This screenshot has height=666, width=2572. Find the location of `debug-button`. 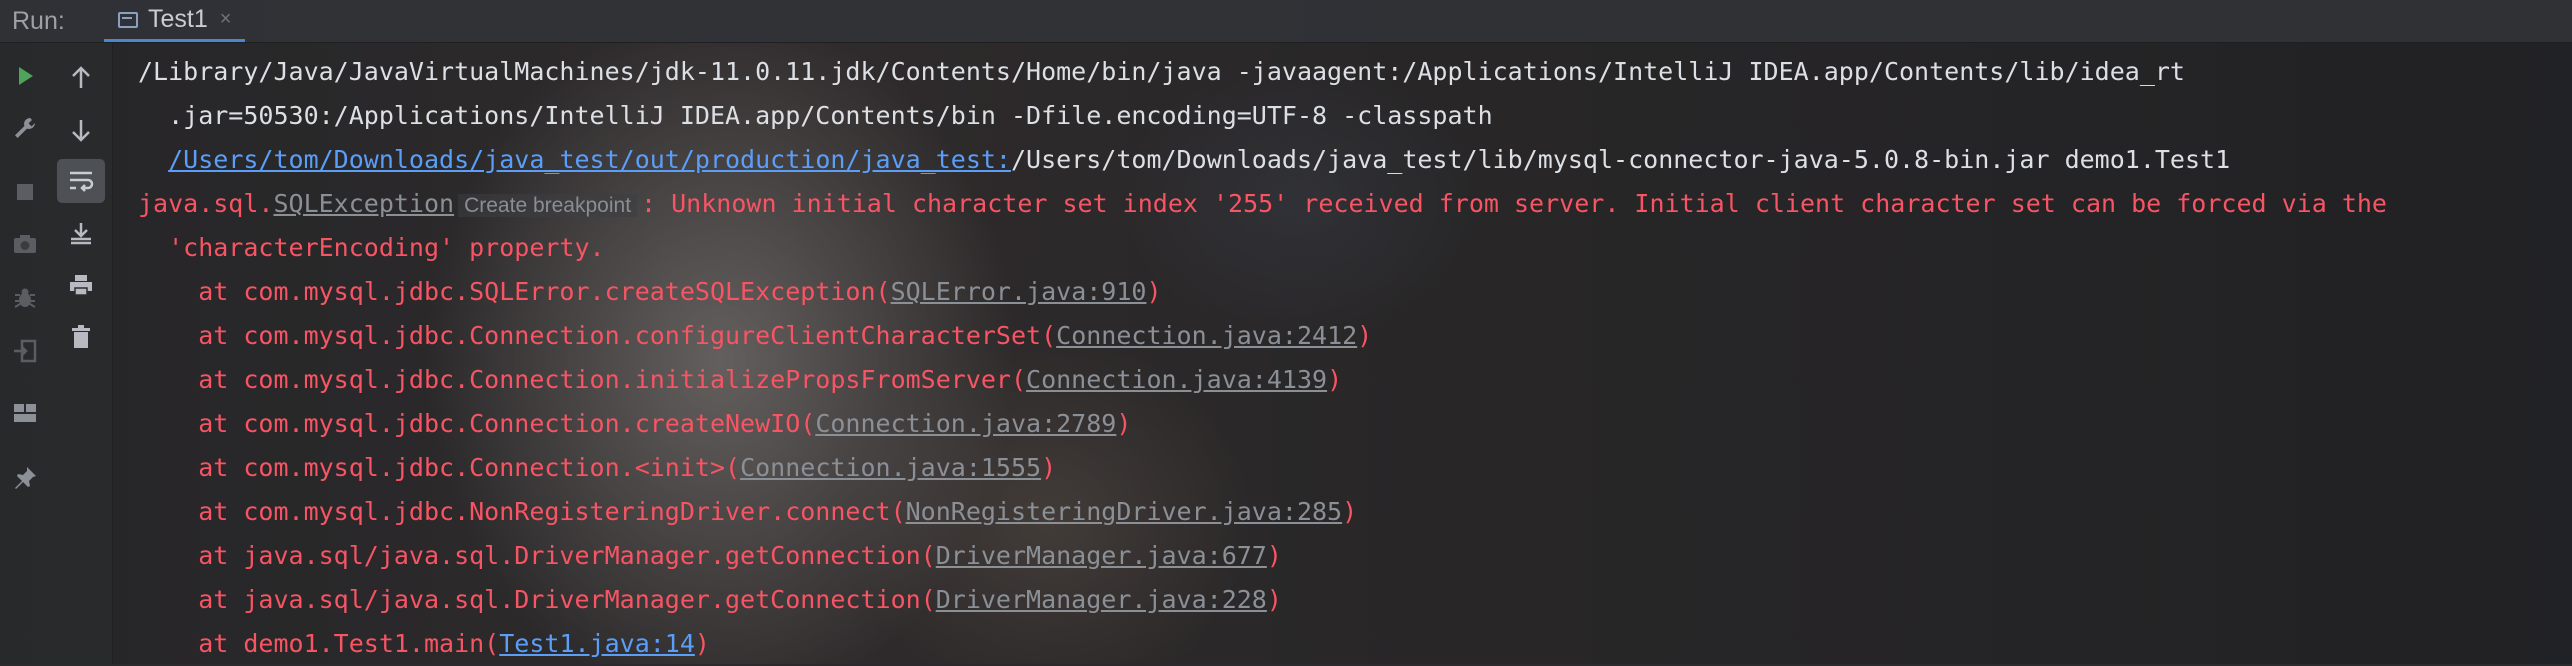

debug-button is located at coordinates (25, 298).